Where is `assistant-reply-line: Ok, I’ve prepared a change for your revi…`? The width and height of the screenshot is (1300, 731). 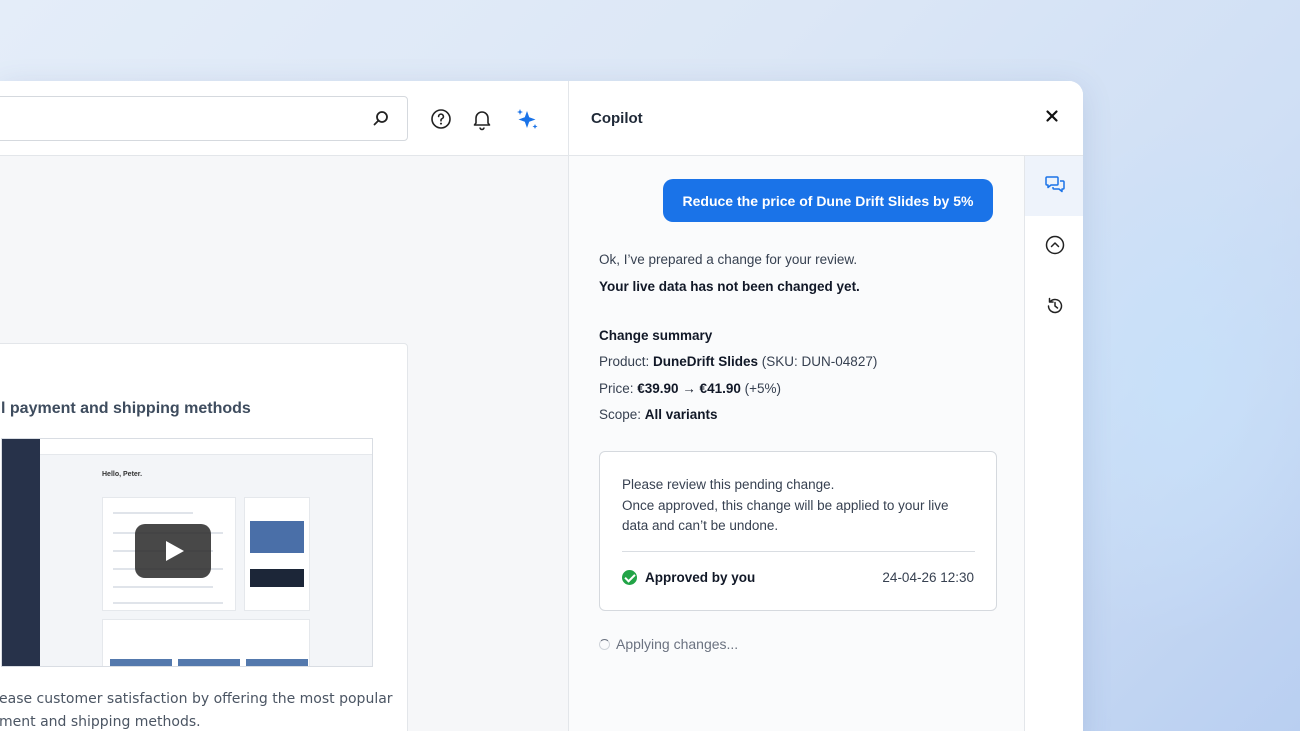 assistant-reply-line: Ok, I’ve prepared a change for your revi… is located at coordinates (728, 259).